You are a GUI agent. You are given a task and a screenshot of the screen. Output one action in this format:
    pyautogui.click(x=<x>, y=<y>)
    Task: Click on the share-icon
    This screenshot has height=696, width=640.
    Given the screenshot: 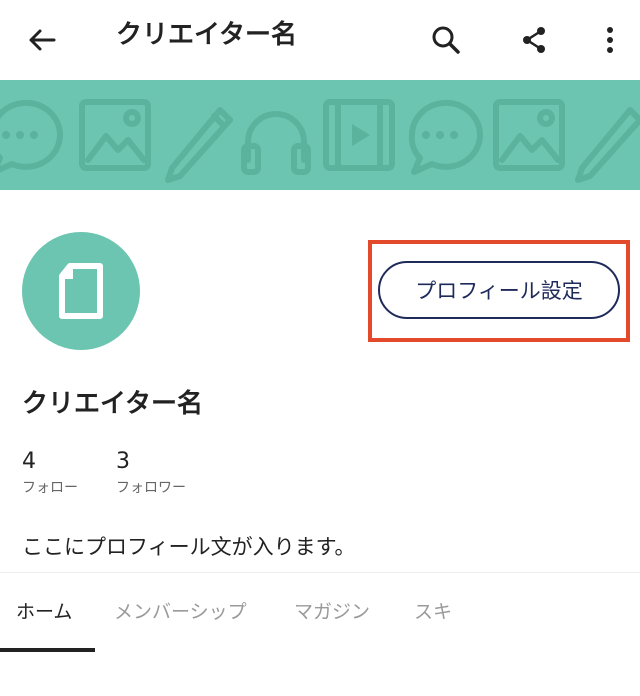 What is the action you would take?
    pyautogui.click(x=534, y=40)
    